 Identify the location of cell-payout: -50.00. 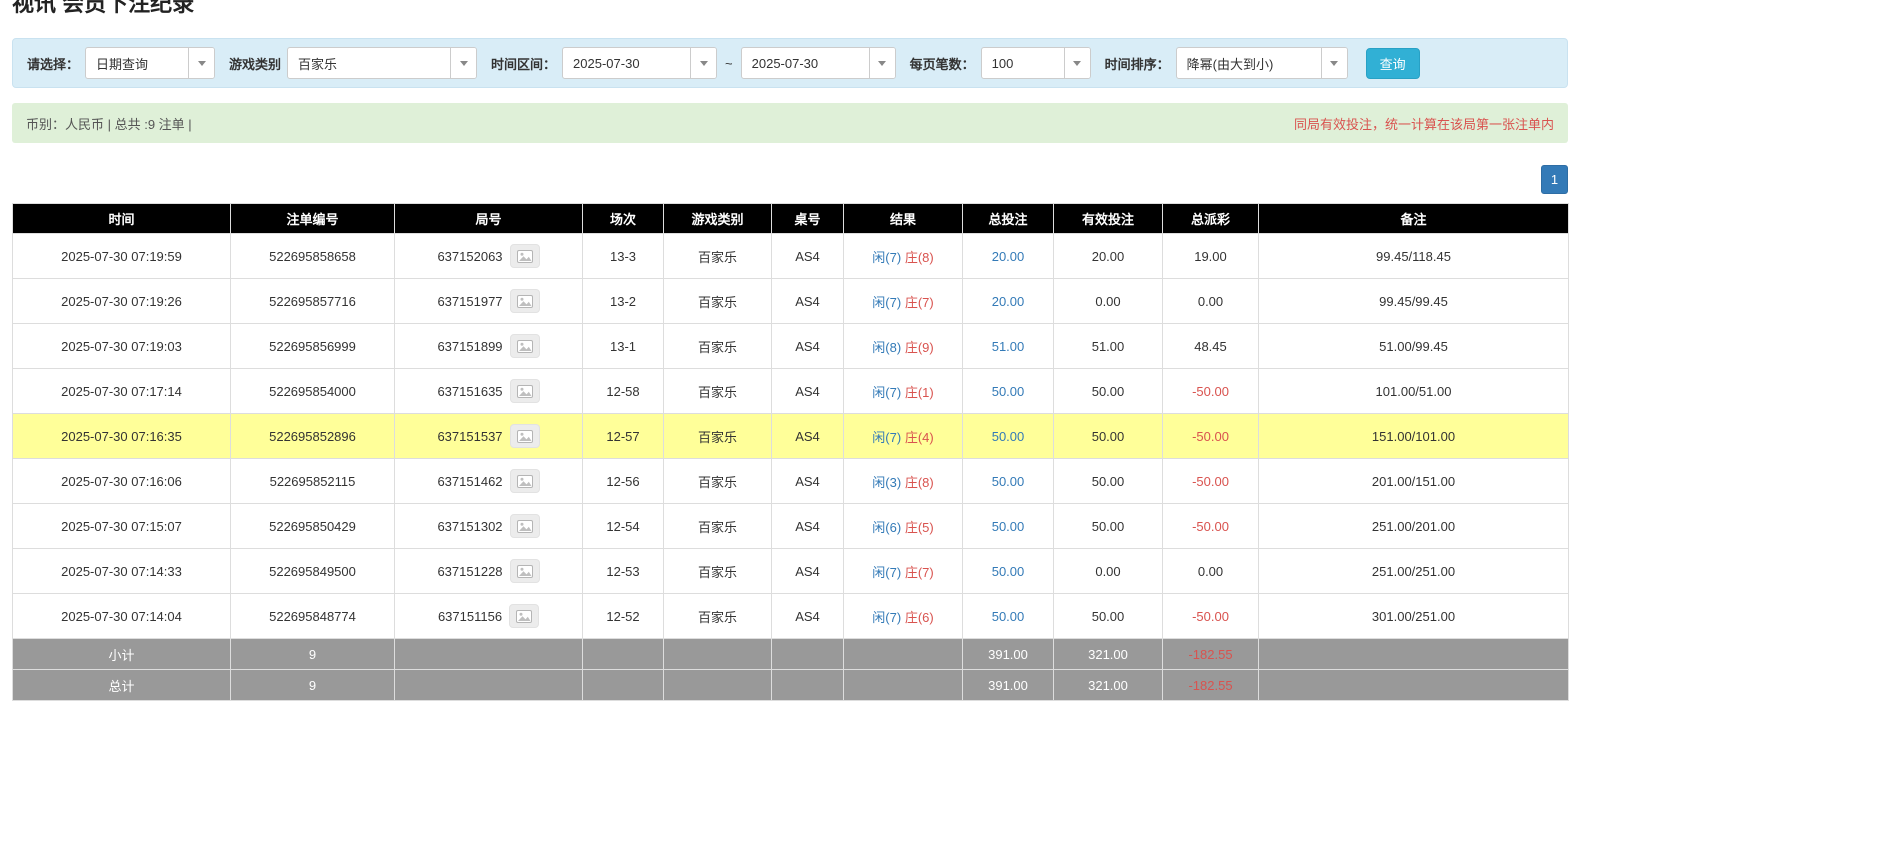
(1210, 436).